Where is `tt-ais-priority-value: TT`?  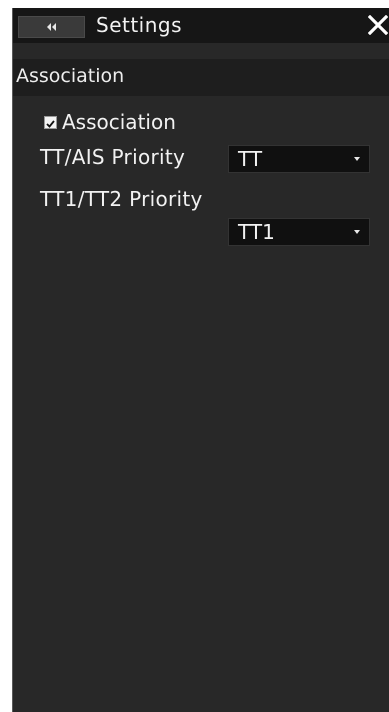 tt-ais-priority-value: TT is located at coordinates (250, 159).